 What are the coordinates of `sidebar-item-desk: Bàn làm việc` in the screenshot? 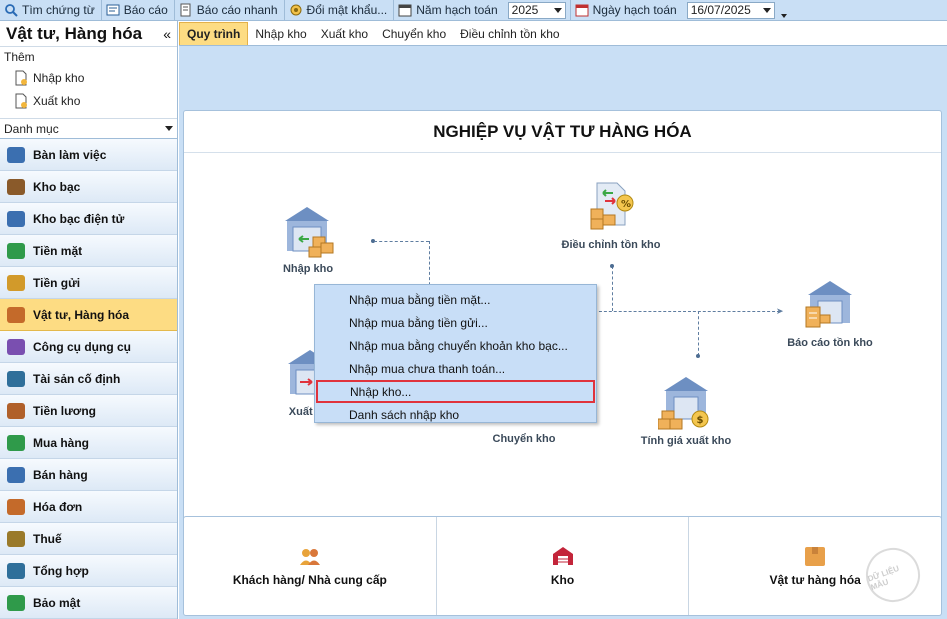 It's located at (88, 155).